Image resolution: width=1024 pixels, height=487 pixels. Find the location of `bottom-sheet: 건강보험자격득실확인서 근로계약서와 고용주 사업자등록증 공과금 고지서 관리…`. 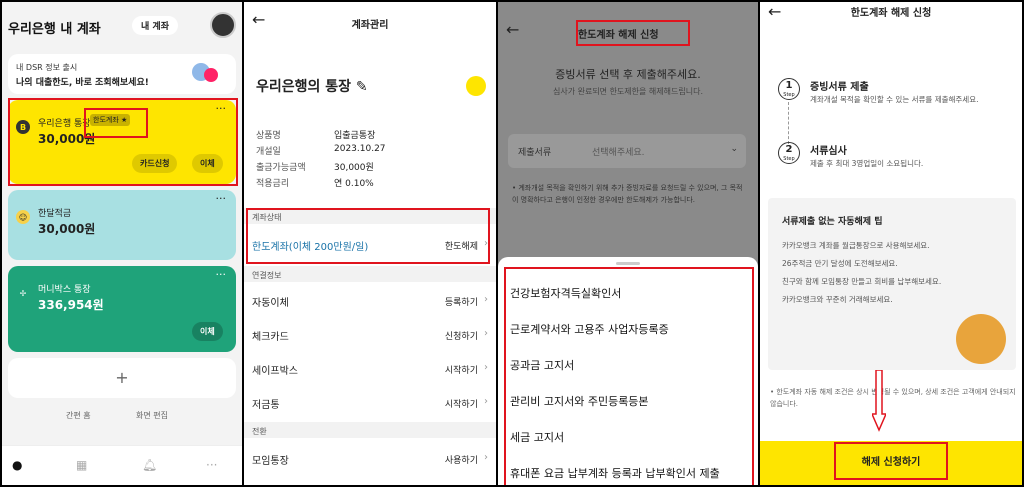

bottom-sheet: 건강보험자격득실확인서 근로계약서와 고용주 사업자등록증 공과금 고지서 관리… is located at coordinates (628, 371).